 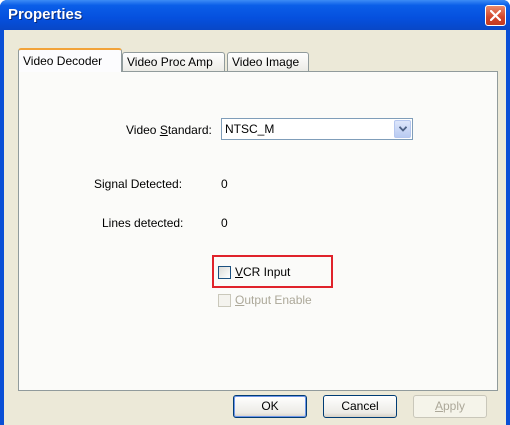 I want to click on tab-video-decoder: Video Decoder, so click(x=70, y=60).